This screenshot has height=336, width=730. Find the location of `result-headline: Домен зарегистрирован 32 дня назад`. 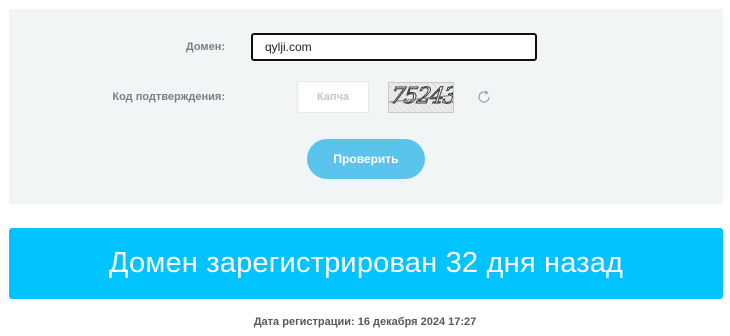

result-headline: Домен зарегистрирован 32 дня назад is located at coordinates (366, 263).